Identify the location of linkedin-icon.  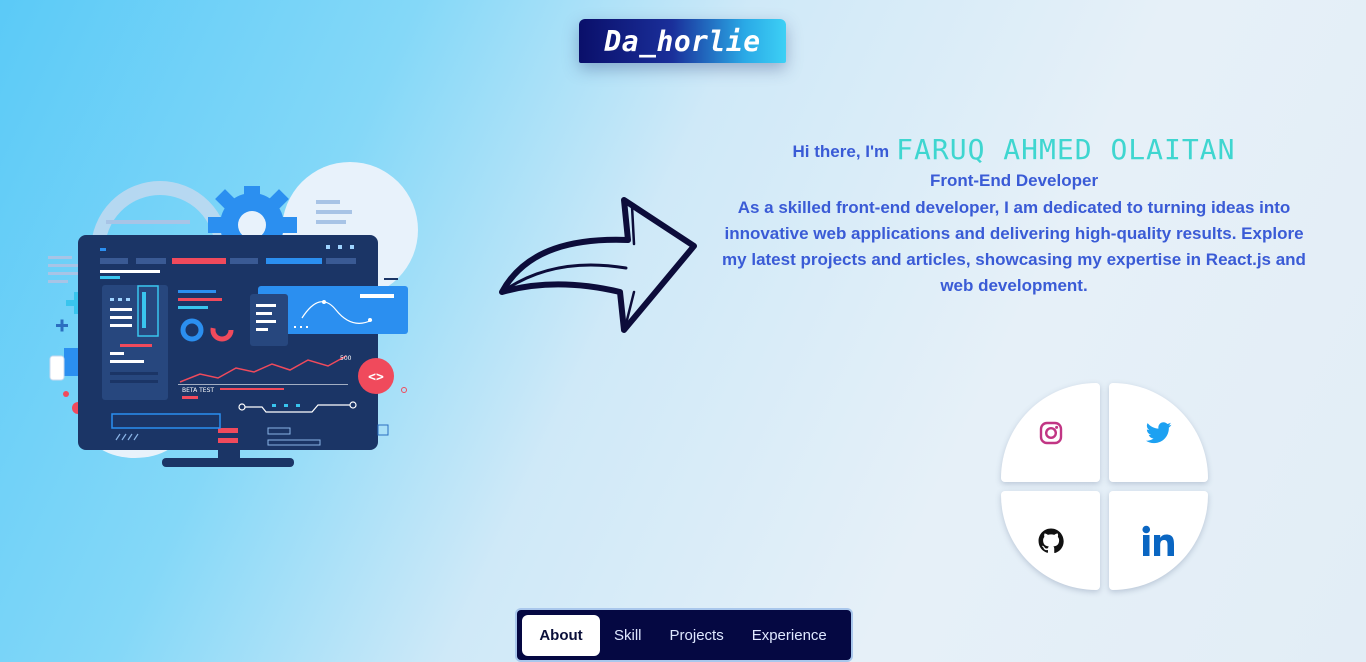
(1157, 540).